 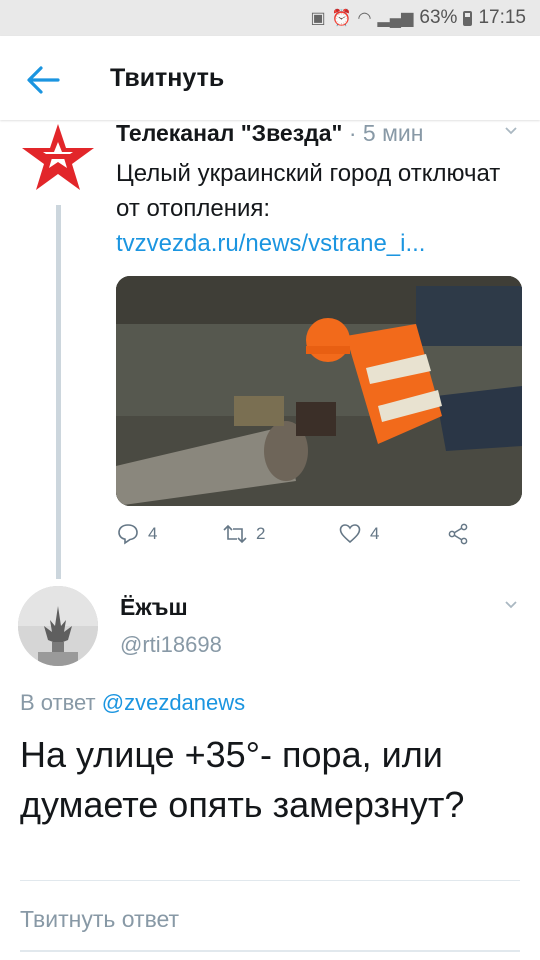 I want to click on in-reply-mention: @zvezdanews, so click(x=173, y=702).